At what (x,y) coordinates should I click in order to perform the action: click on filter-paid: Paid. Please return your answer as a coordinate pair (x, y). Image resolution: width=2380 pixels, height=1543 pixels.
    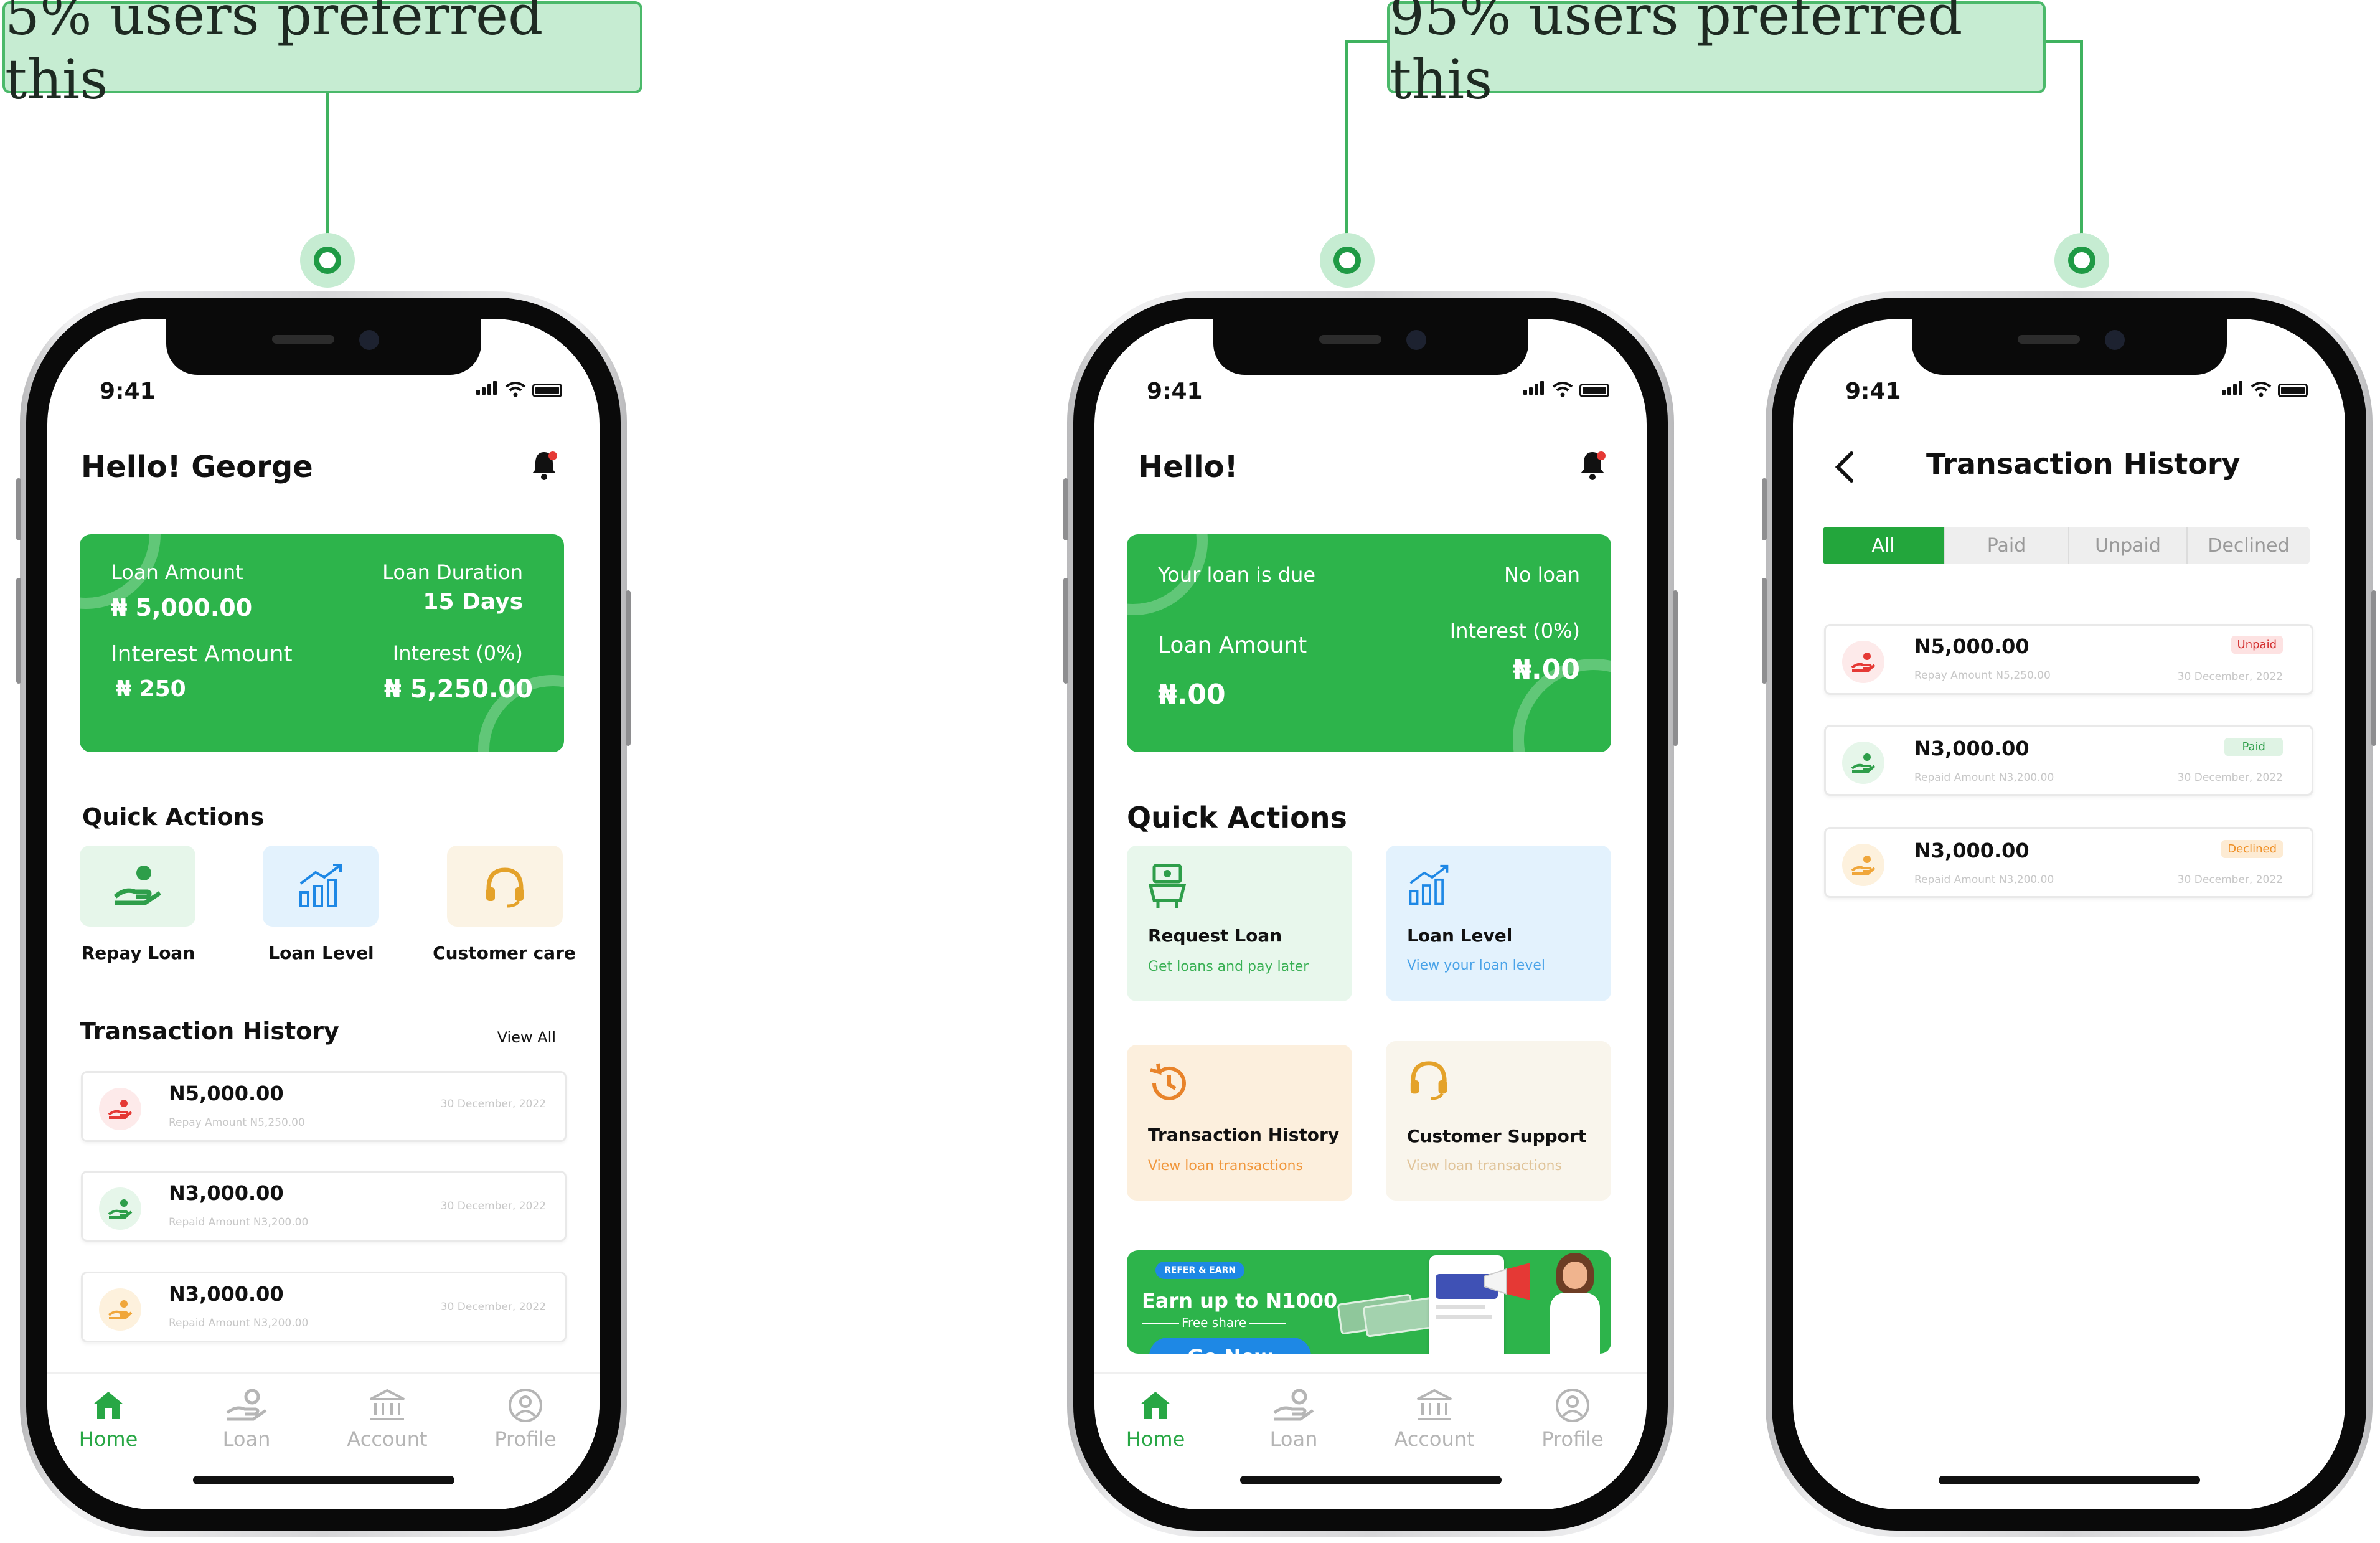
    Looking at the image, I should click on (2007, 545).